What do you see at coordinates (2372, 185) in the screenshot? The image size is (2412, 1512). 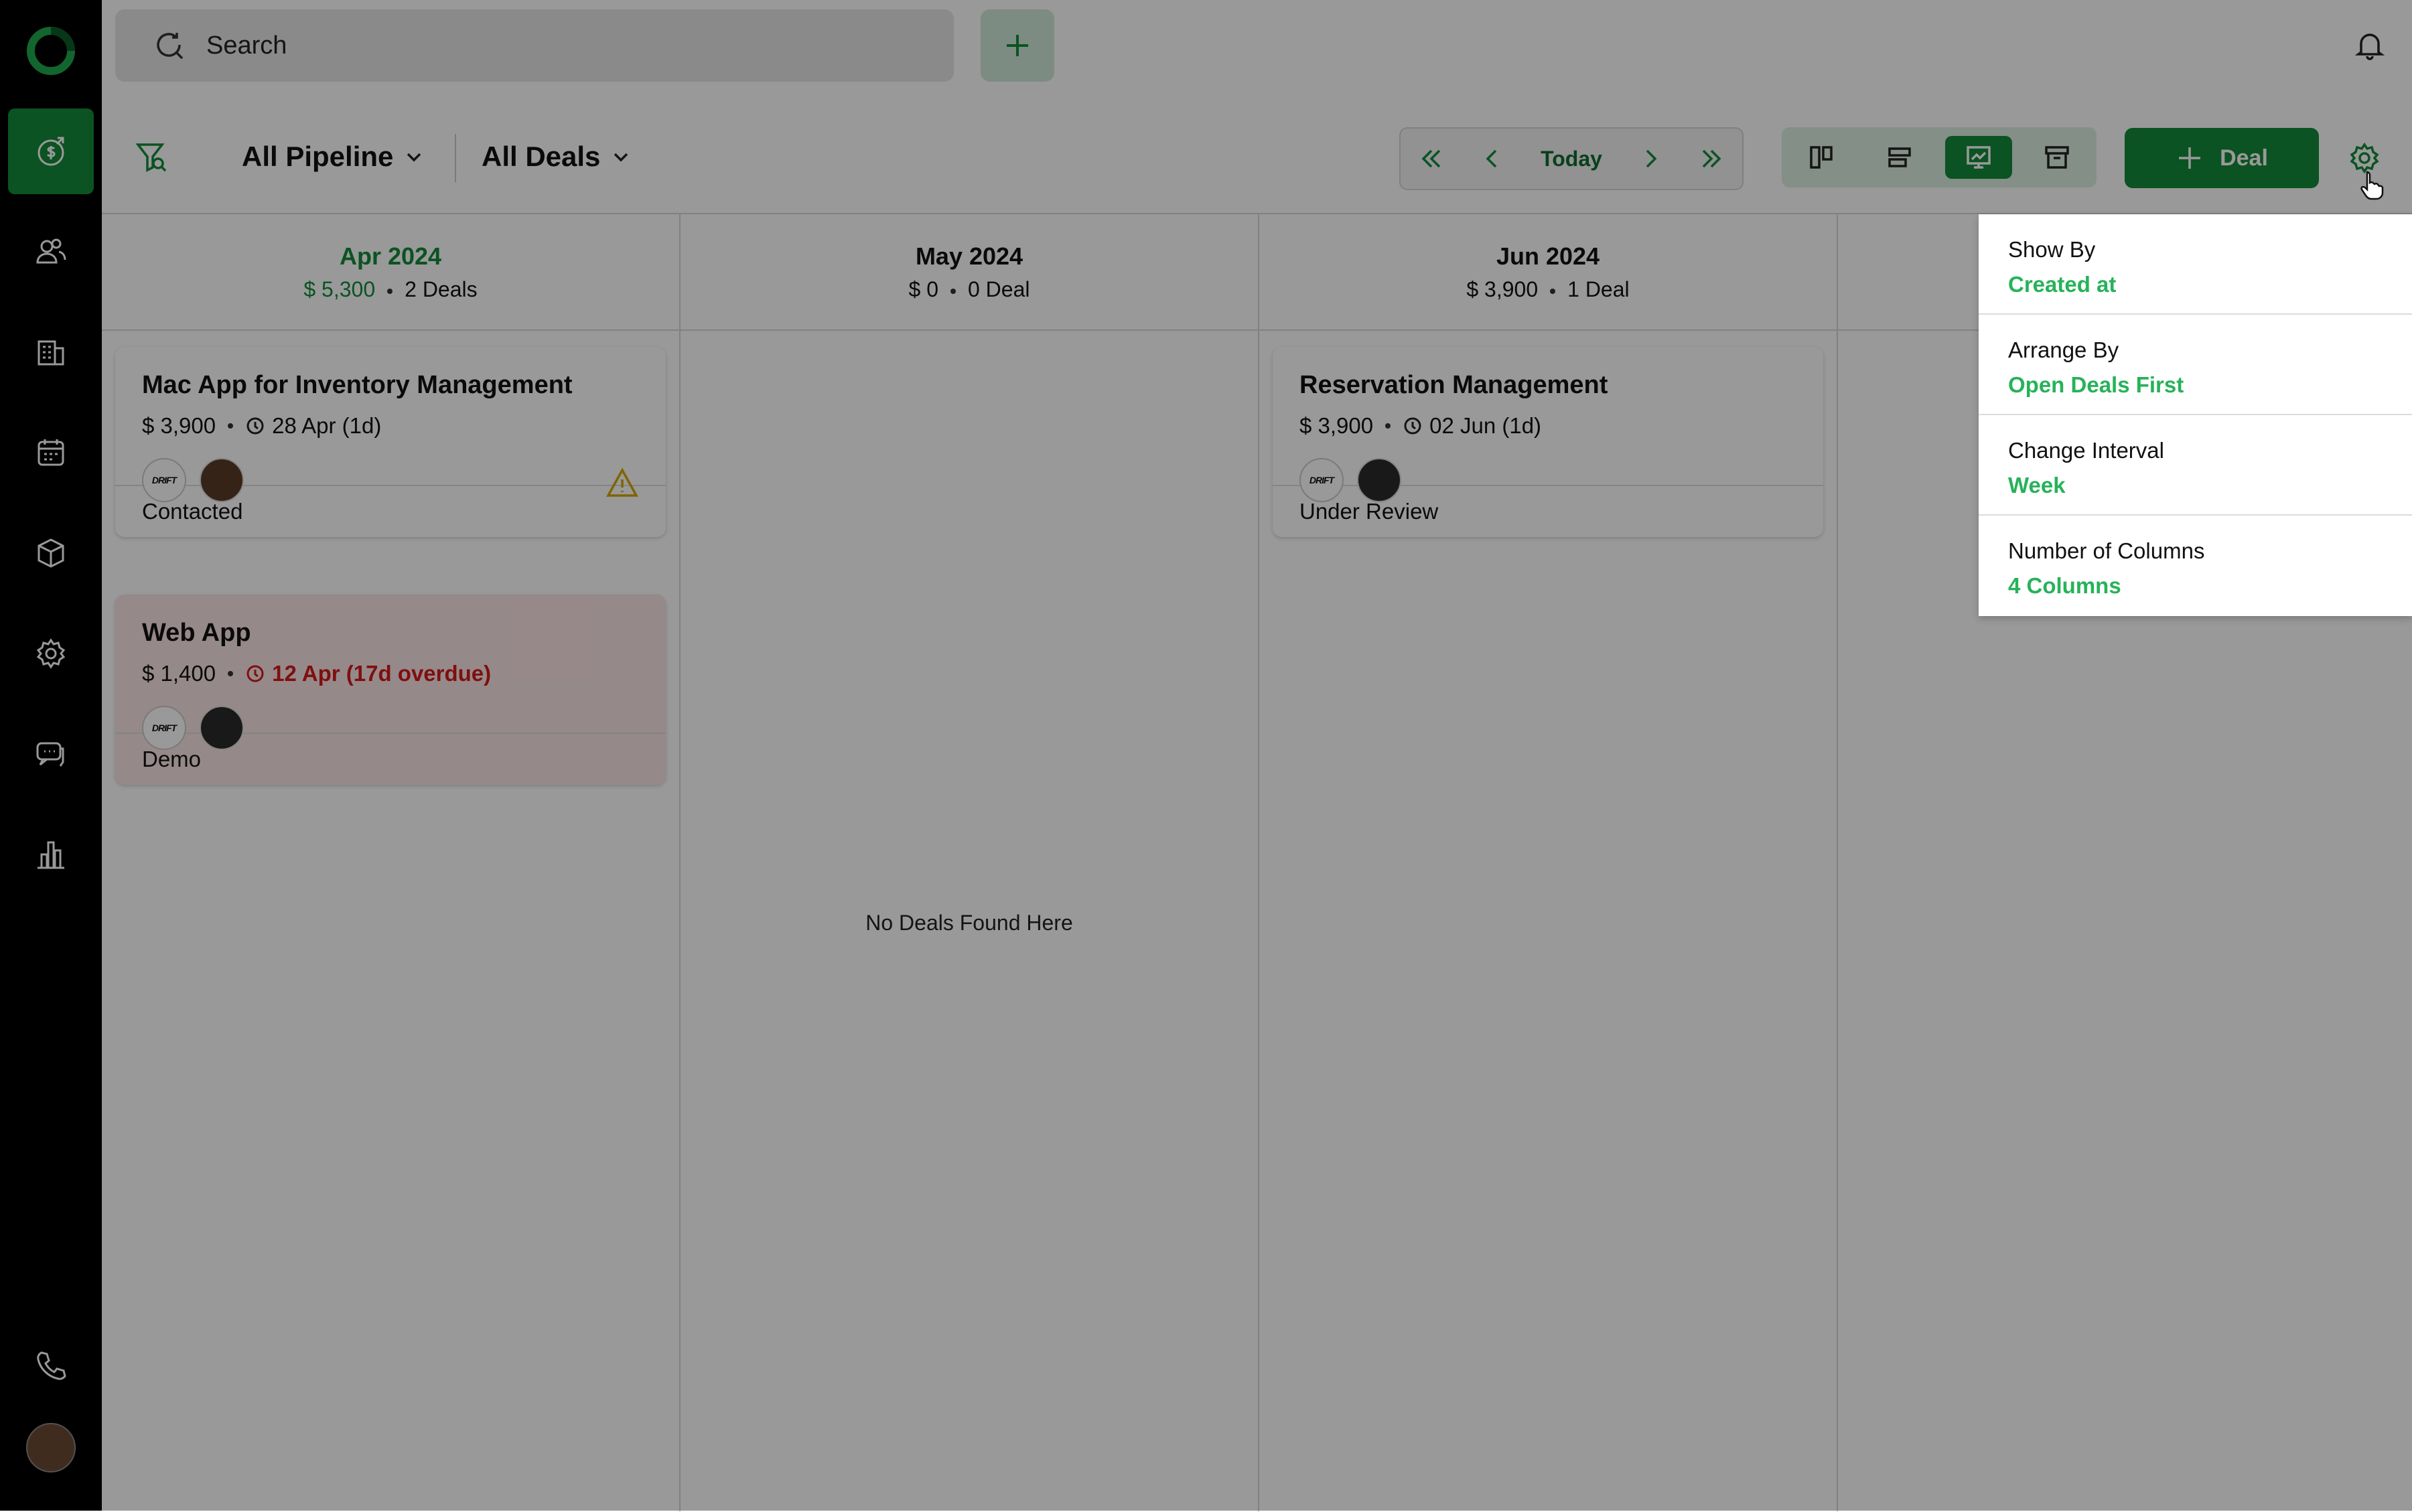 I see `mouse-pointer-icon` at bounding box center [2372, 185].